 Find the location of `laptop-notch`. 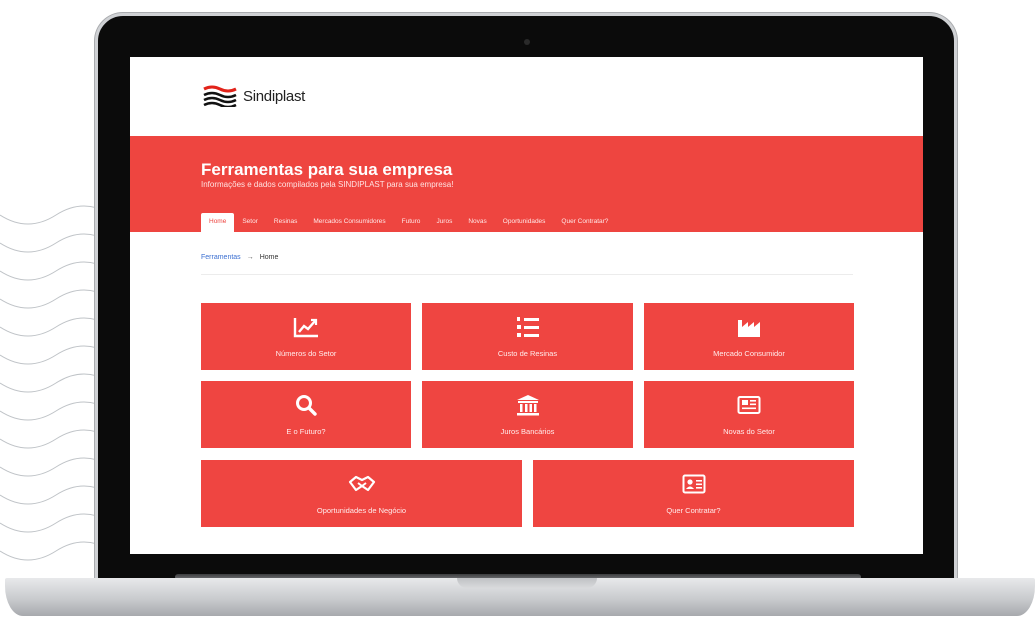

laptop-notch is located at coordinates (527, 583).